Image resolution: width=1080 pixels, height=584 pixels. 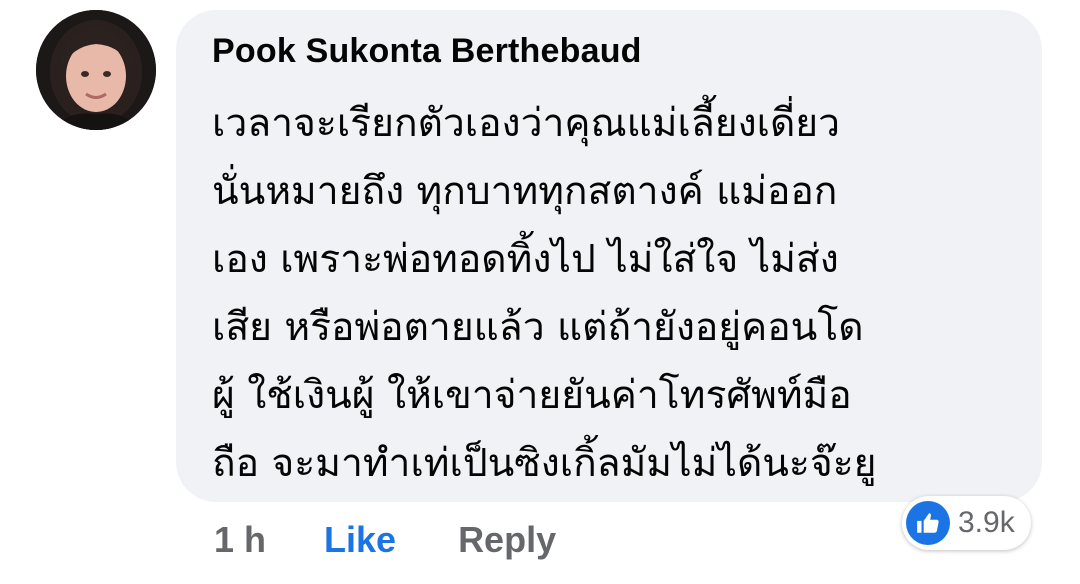 What do you see at coordinates (526, 123) in the screenshot?
I see `comment-text-line: เวลาจะเรียกตัวเองว่าคุณแม่เลี้ยงเดี่ยว` at bounding box center [526, 123].